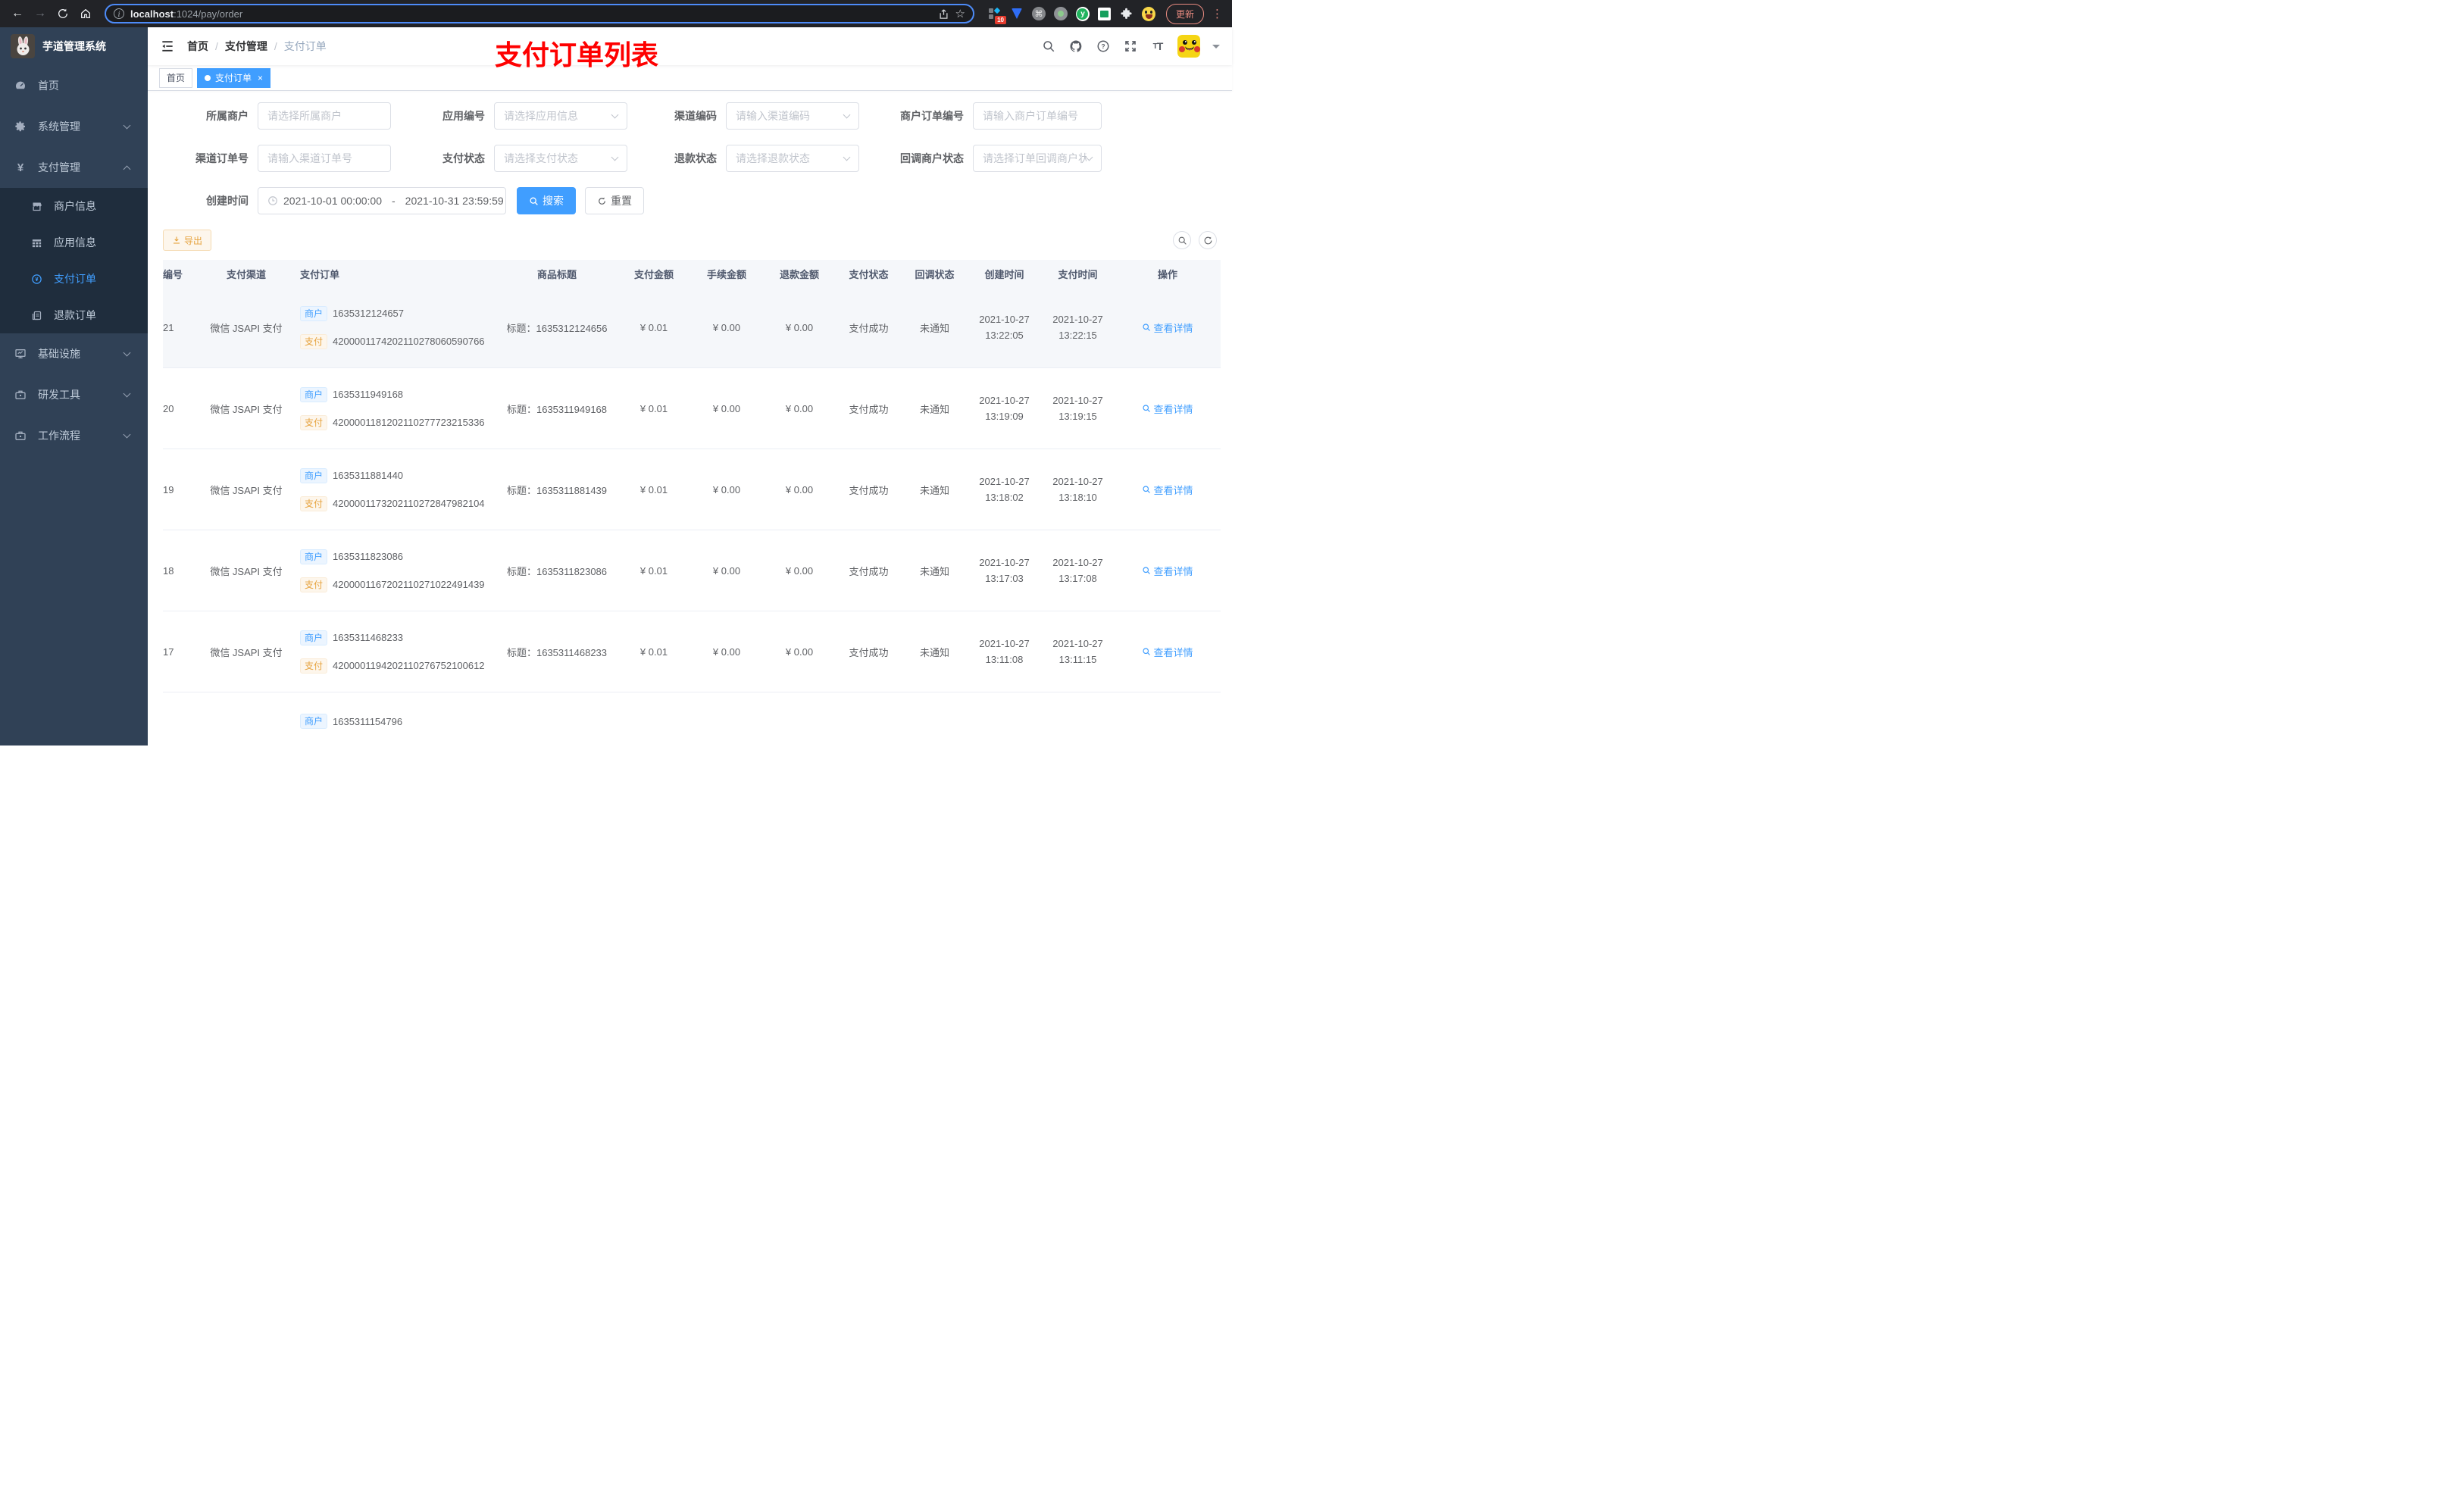 This screenshot has width=2464, height=1491. I want to click on browser-menu-icon: ⋮, so click(1217, 13).